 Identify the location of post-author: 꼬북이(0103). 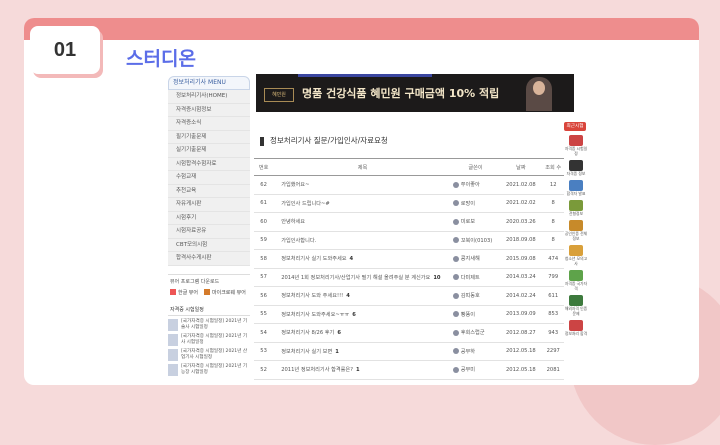
(475, 240).